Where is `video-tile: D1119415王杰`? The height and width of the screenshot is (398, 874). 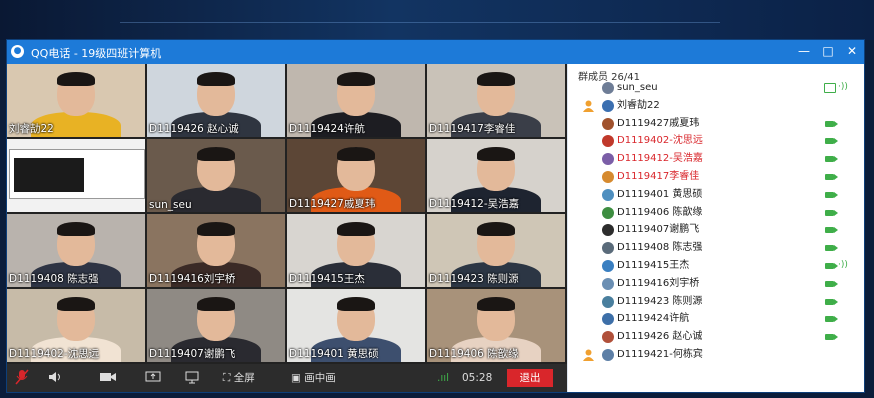 video-tile: D1119415王杰 is located at coordinates (356, 250).